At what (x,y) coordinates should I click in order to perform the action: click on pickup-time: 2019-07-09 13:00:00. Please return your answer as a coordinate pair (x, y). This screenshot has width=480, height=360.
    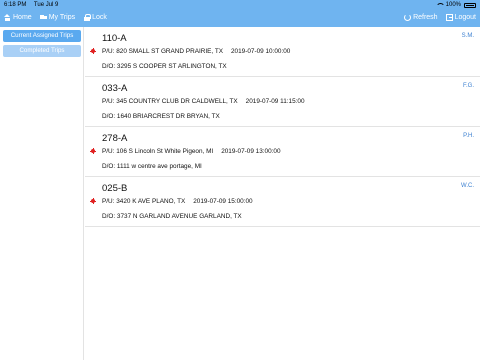
    Looking at the image, I should click on (251, 151).